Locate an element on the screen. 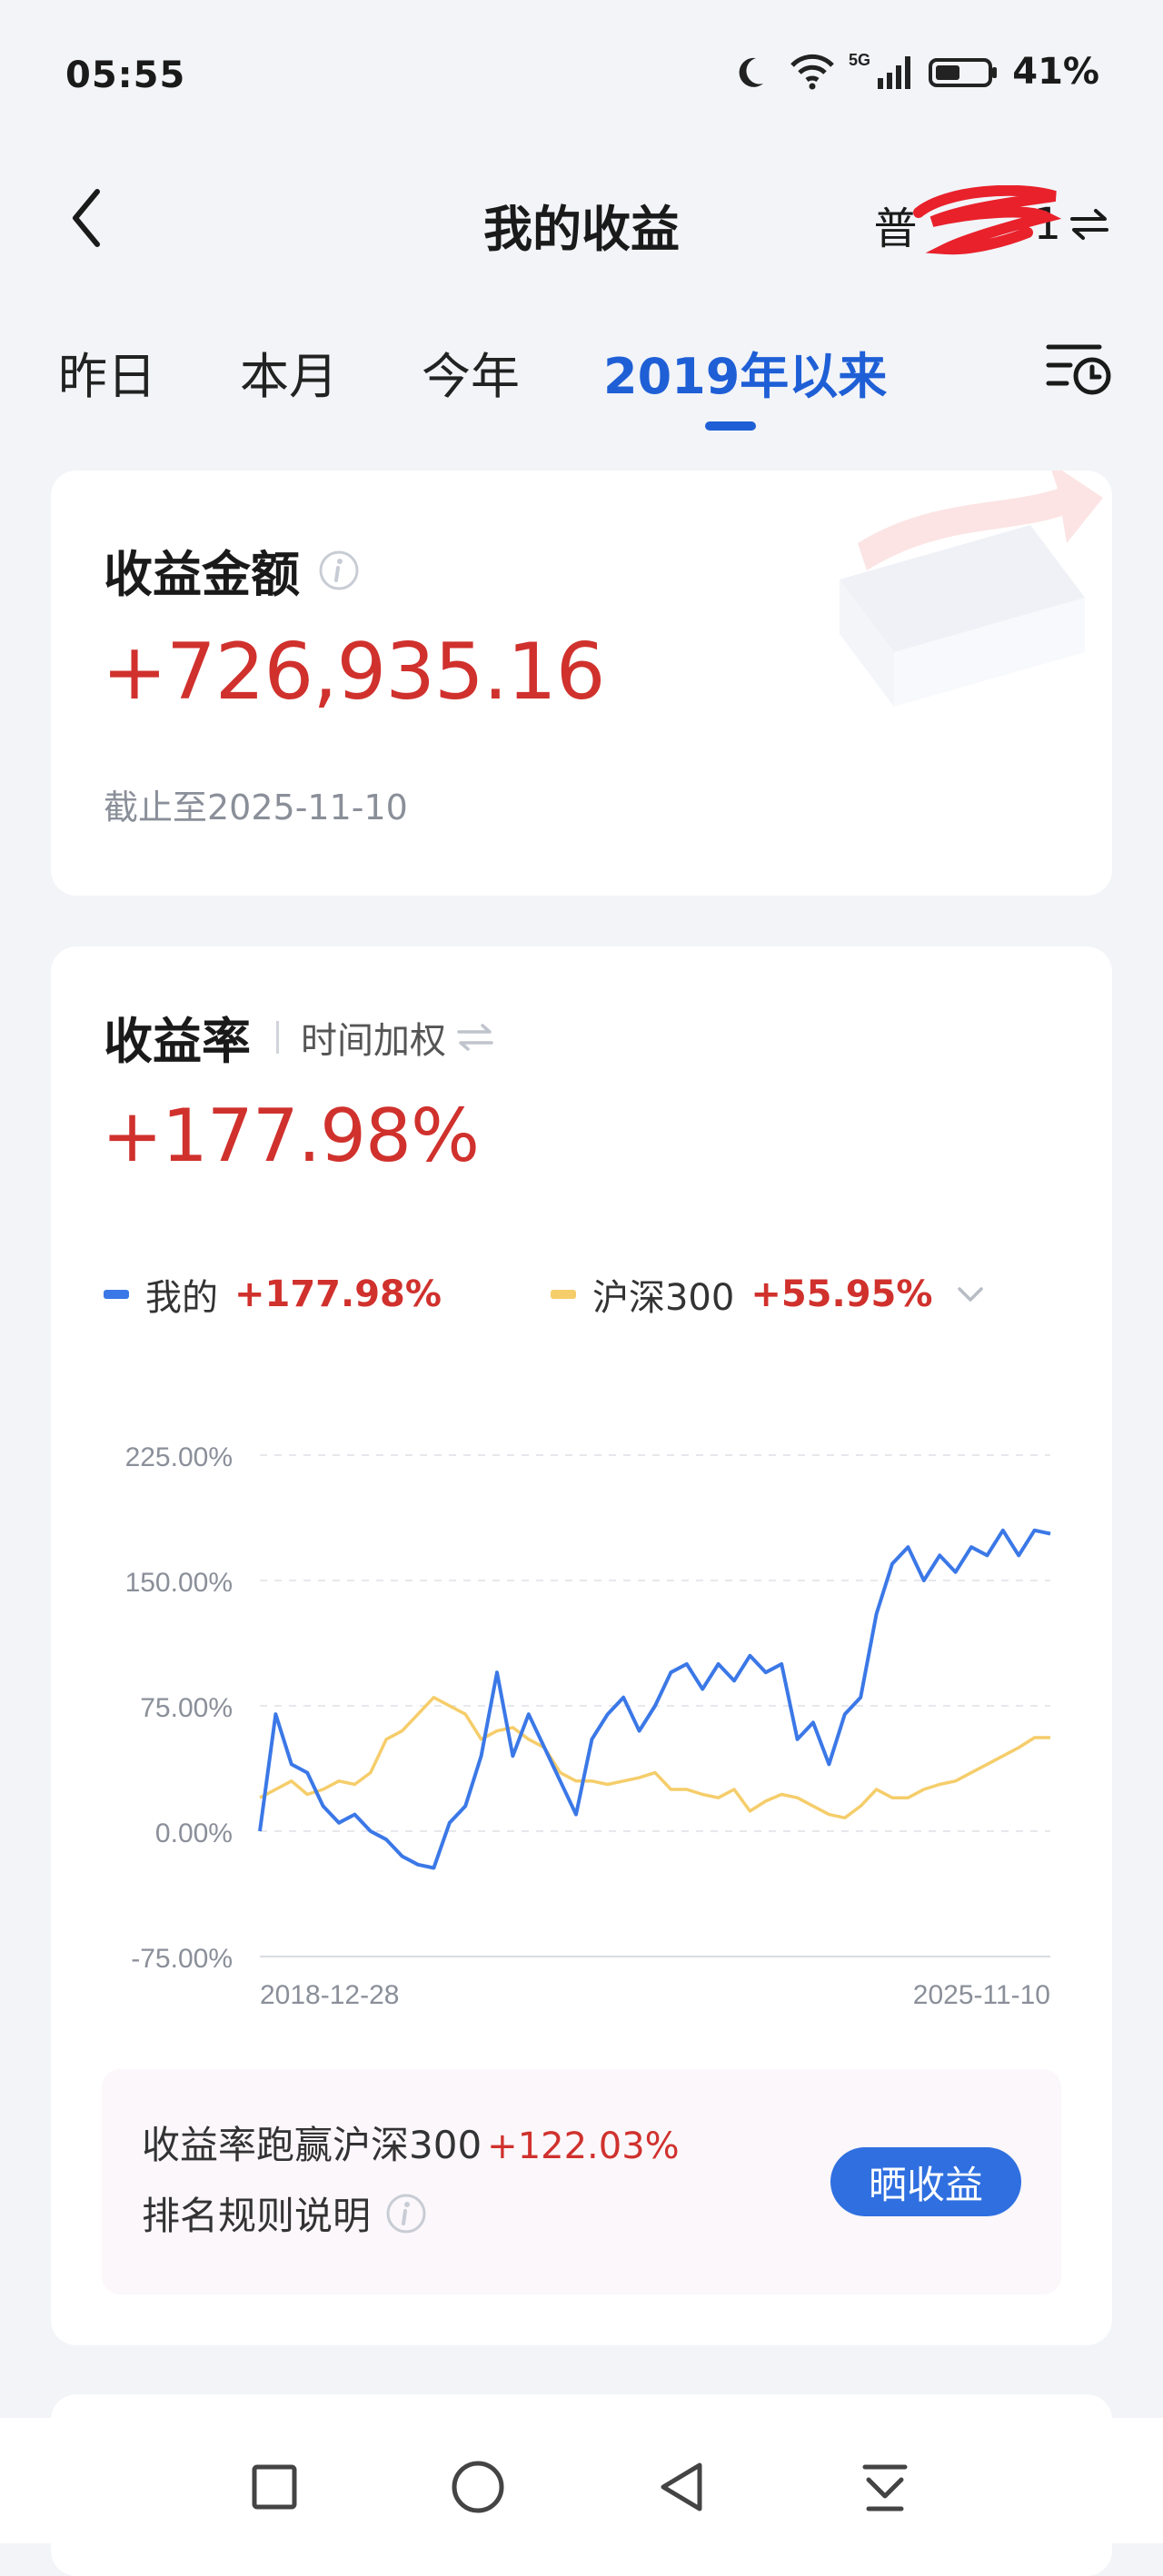 The height and width of the screenshot is (2576, 1163). square-icon is located at coordinates (274, 2487).